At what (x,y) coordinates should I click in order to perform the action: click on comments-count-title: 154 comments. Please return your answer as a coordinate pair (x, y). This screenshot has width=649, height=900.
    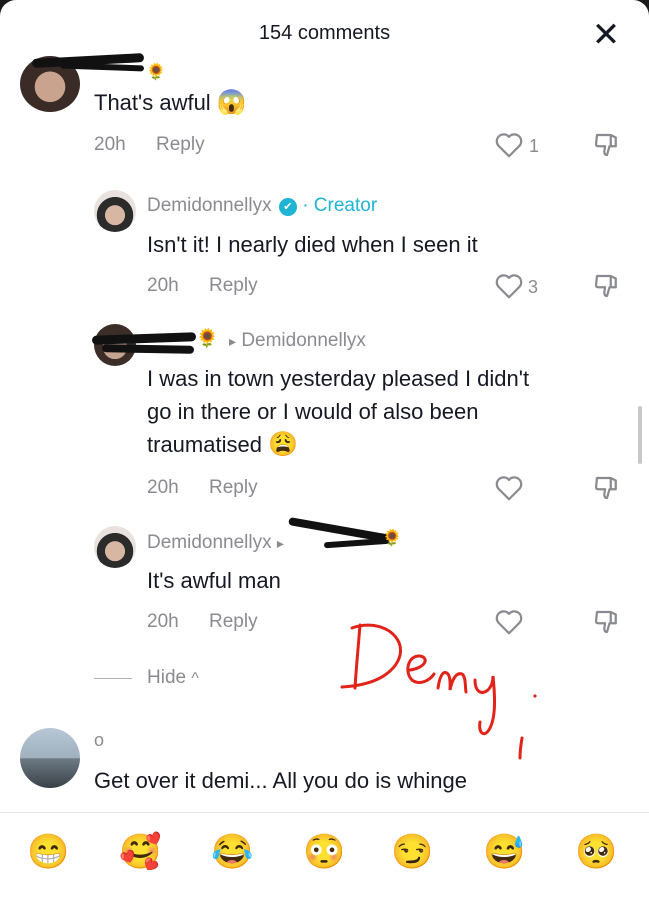
    Looking at the image, I should click on (324, 33).